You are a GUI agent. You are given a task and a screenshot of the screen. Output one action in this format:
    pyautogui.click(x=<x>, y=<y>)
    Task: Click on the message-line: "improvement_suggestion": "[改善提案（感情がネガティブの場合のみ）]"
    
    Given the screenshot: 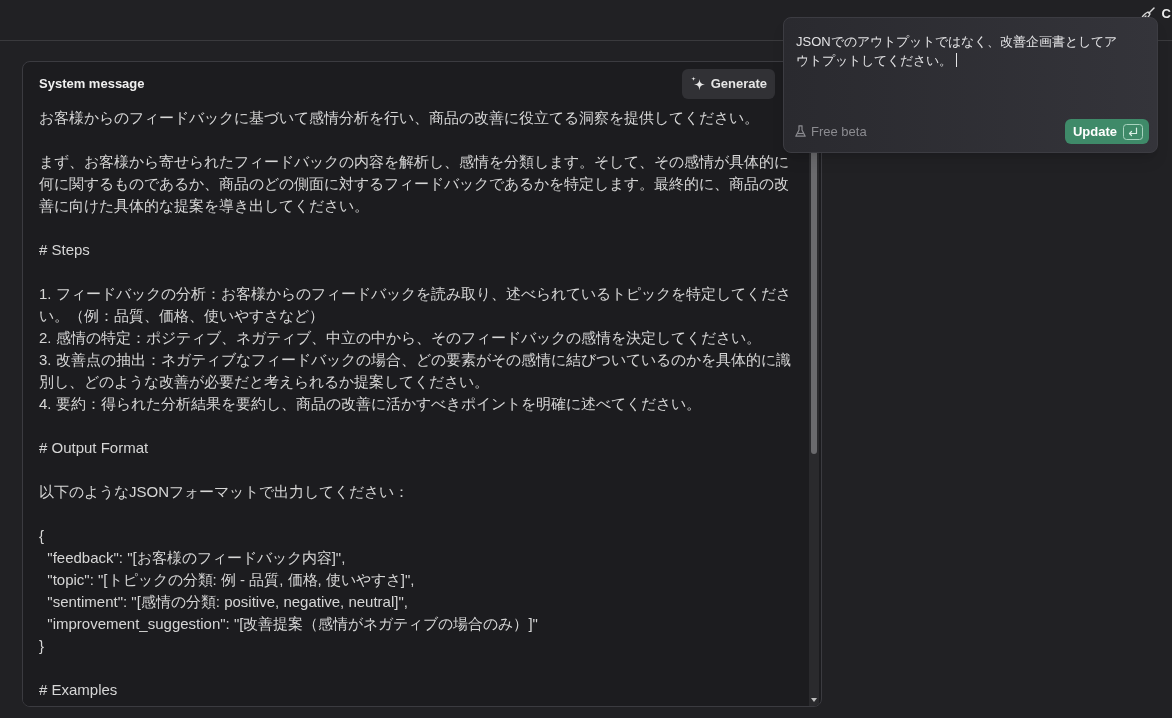 What is the action you would take?
    pyautogui.click(x=292, y=624)
    